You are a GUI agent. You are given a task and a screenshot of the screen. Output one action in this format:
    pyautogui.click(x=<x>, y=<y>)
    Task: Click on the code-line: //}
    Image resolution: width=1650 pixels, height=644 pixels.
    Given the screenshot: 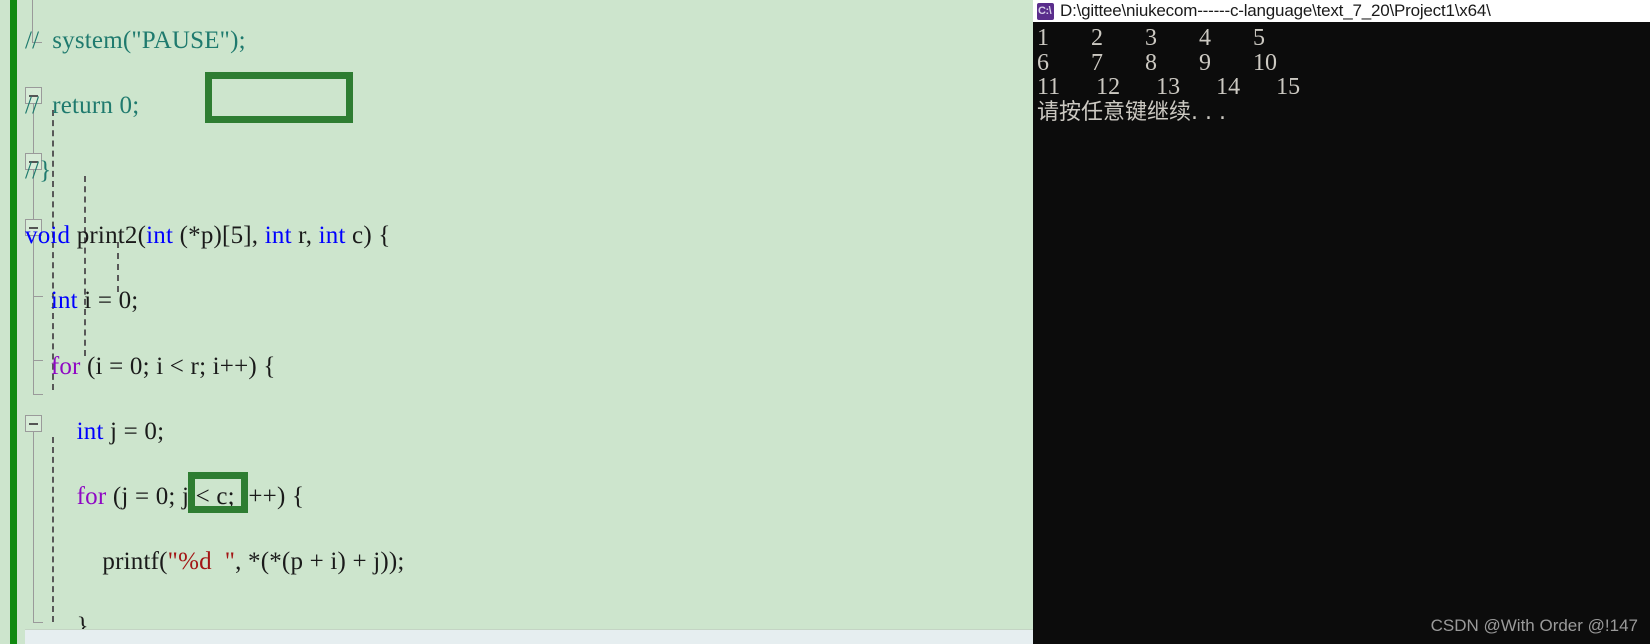 What is the action you would take?
    pyautogui.click(x=38, y=170)
    